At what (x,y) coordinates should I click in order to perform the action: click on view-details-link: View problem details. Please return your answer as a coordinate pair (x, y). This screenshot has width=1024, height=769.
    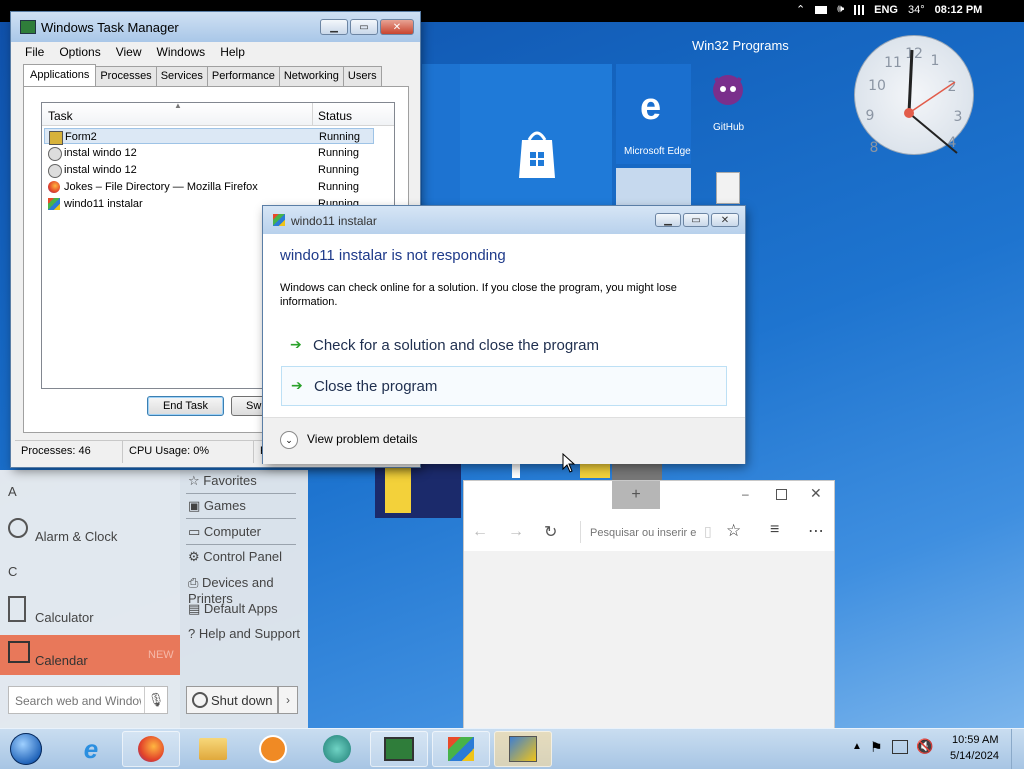
    Looking at the image, I should click on (362, 439).